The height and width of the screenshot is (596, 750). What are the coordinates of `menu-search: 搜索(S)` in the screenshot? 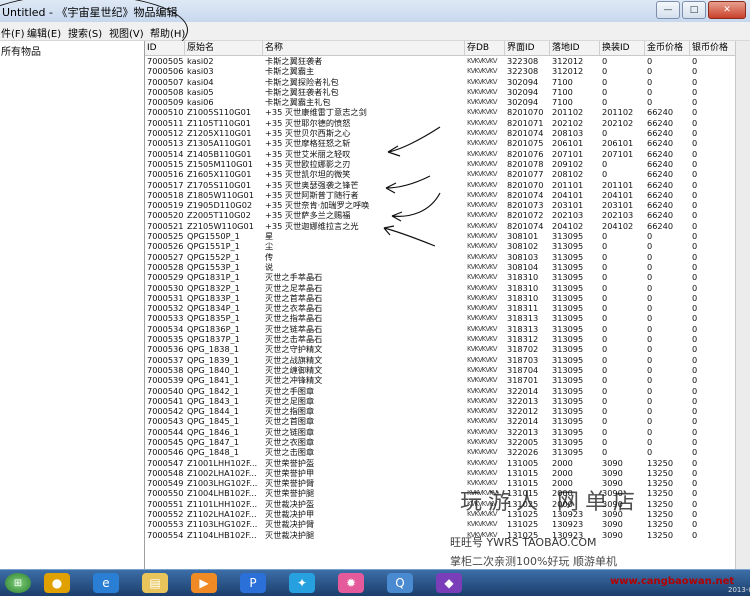 It's located at (85, 32).